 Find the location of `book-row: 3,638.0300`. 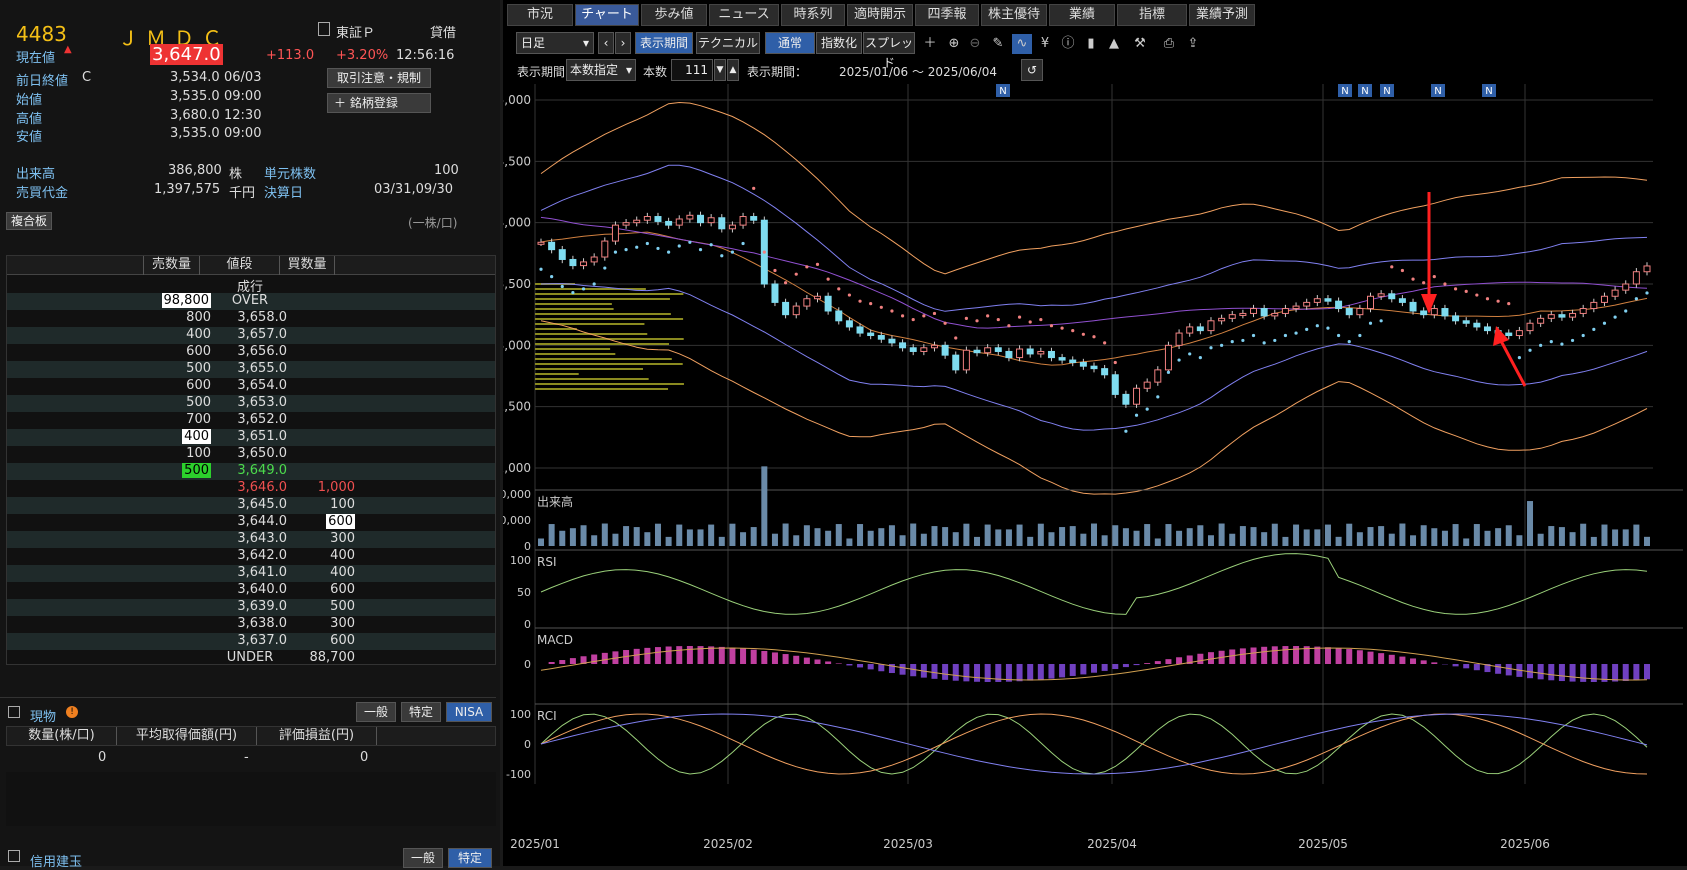

book-row: 3,638.0300 is located at coordinates (251, 624).